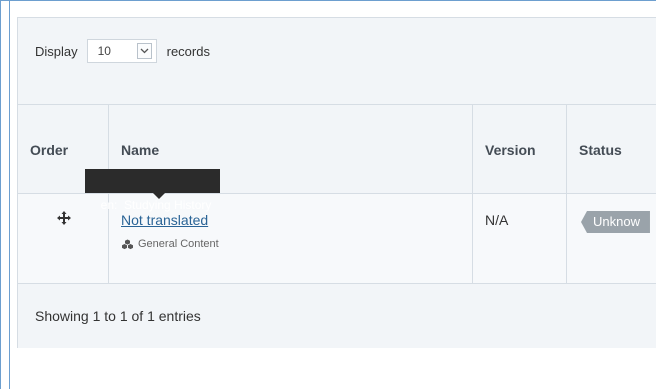 The height and width of the screenshot is (389, 656). Describe the element at coordinates (178, 244) in the screenshot. I see `content-type-label: General Content` at that location.